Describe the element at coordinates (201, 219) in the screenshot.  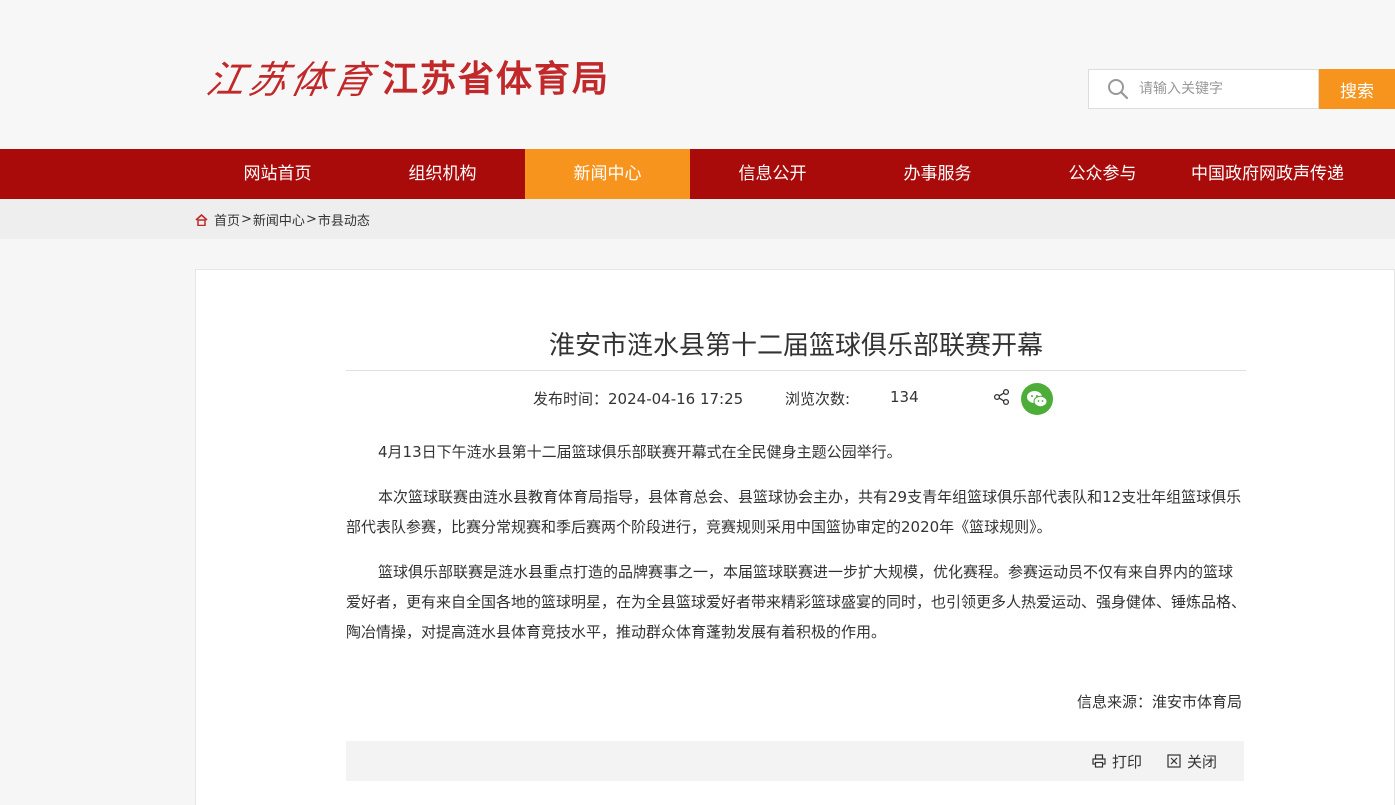
I see `home-icon` at that location.